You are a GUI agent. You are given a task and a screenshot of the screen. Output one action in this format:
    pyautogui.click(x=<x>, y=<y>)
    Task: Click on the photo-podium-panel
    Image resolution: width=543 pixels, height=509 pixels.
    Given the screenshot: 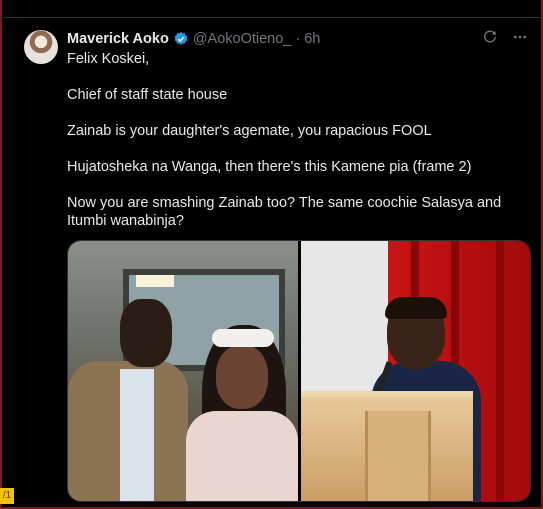 What is the action you would take?
    pyautogui.click(x=397, y=456)
    